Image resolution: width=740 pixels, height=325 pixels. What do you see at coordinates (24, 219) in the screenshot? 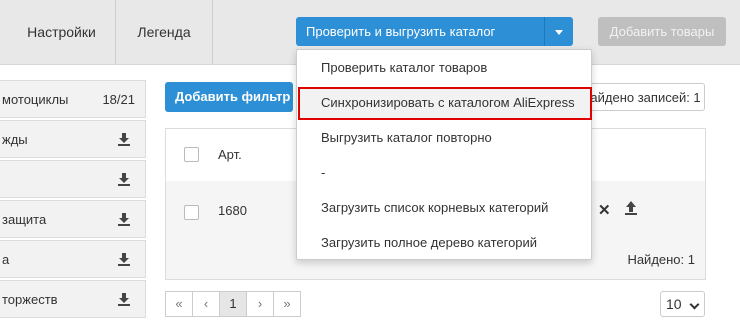
I see `sidebar-item-label: защита` at bounding box center [24, 219].